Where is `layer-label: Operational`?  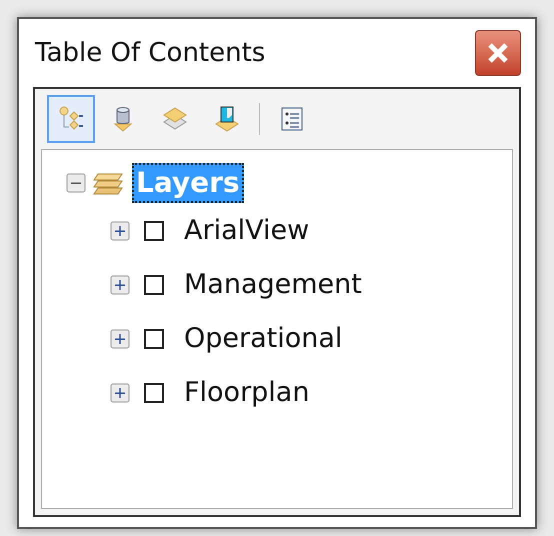
layer-label: Operational is located at coordinates (263, 339).